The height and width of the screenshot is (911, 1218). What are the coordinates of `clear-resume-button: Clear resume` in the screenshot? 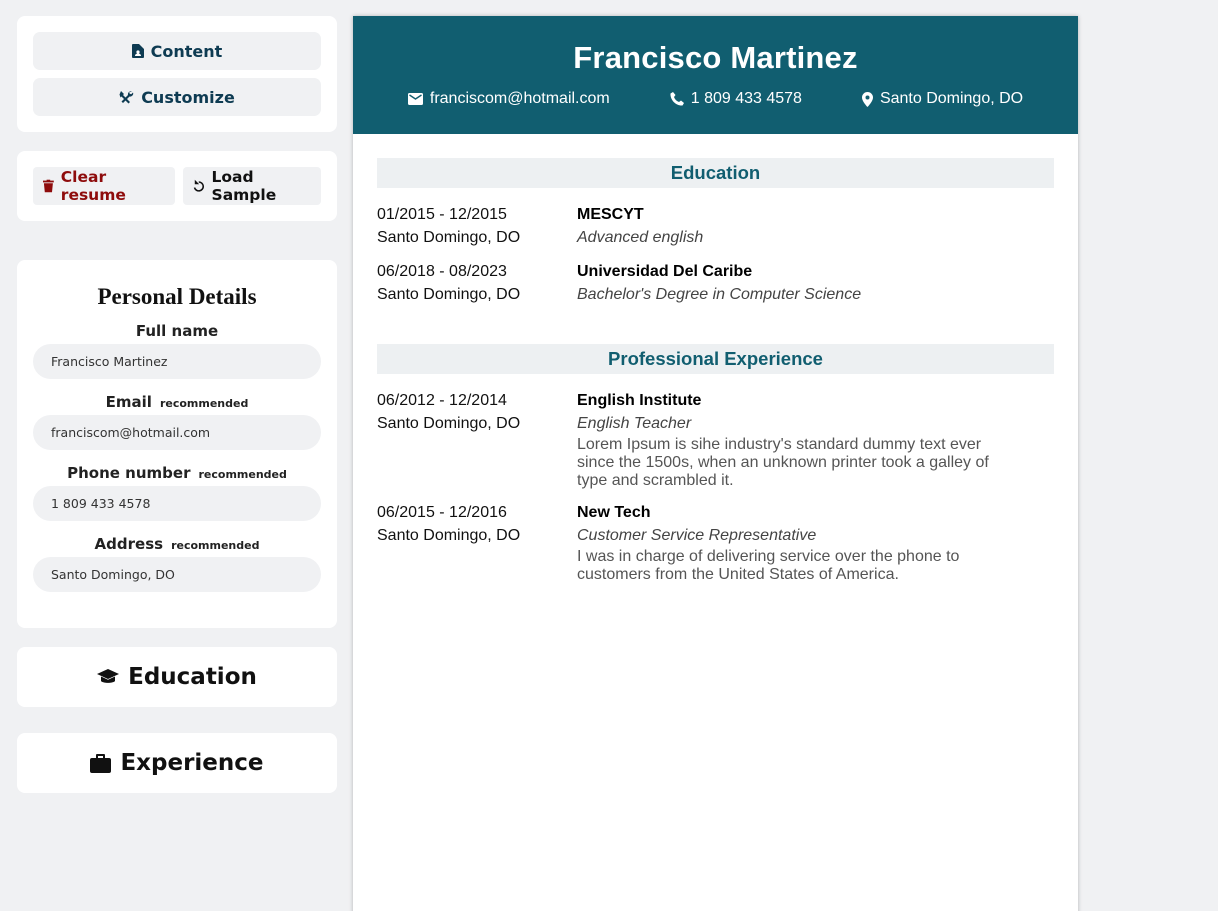 It's located at (104, 186).